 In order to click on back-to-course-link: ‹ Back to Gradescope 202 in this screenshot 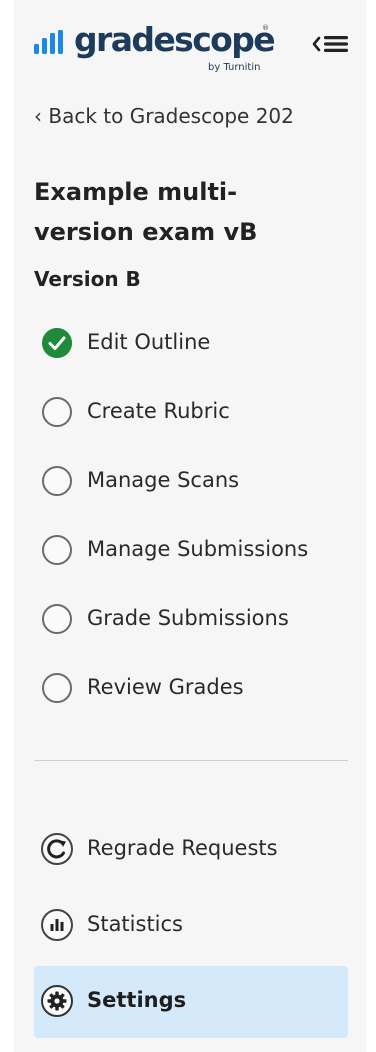, I will do `click(164, 116)`.